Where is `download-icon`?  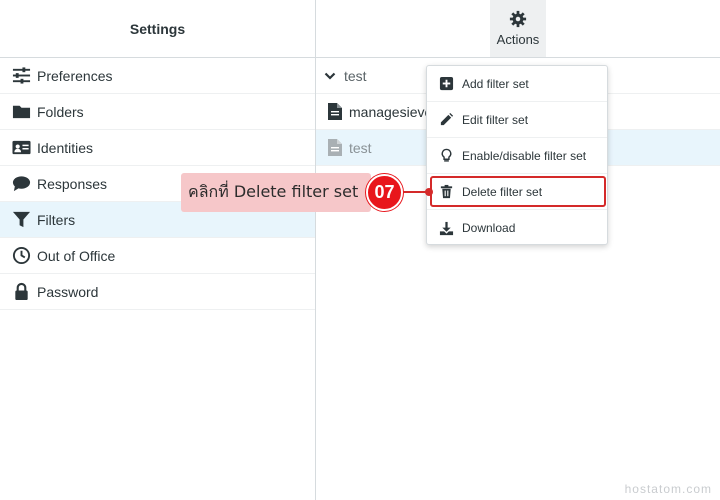
download-icon is located at coordinates (446, 228).